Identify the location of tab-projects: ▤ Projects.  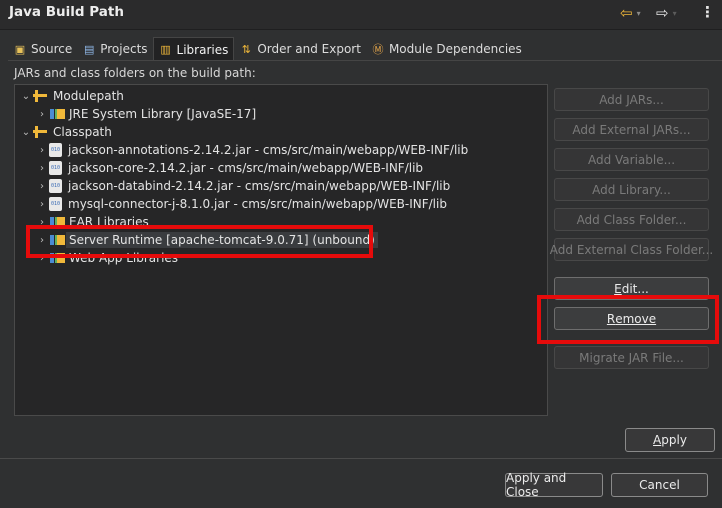
(114, 49).